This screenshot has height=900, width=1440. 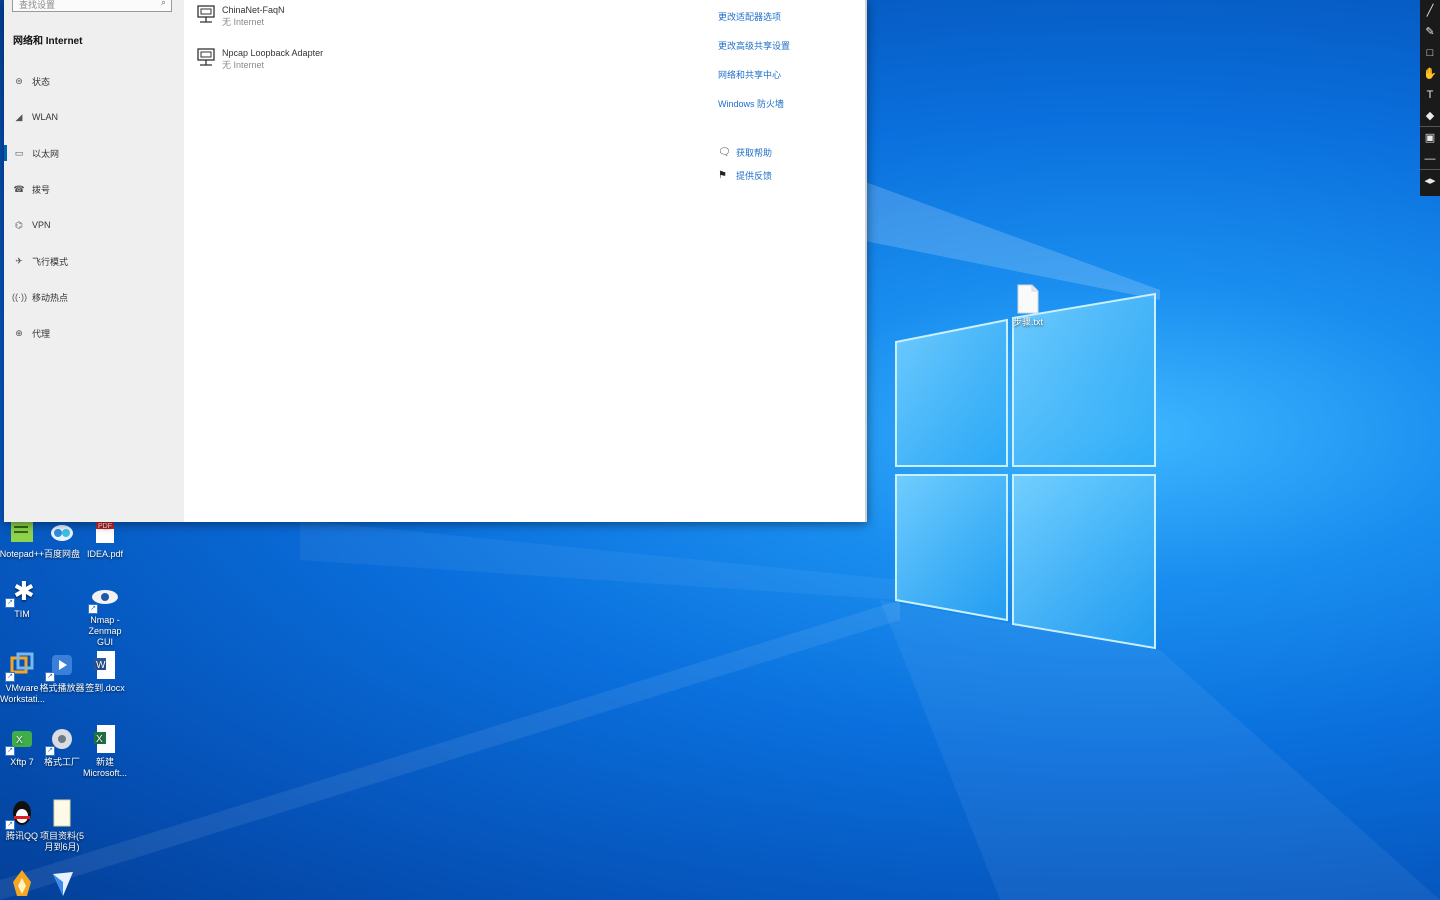 I want to click on nav-item-proxy: ⊕ 代理, so click(x=94, y=333).